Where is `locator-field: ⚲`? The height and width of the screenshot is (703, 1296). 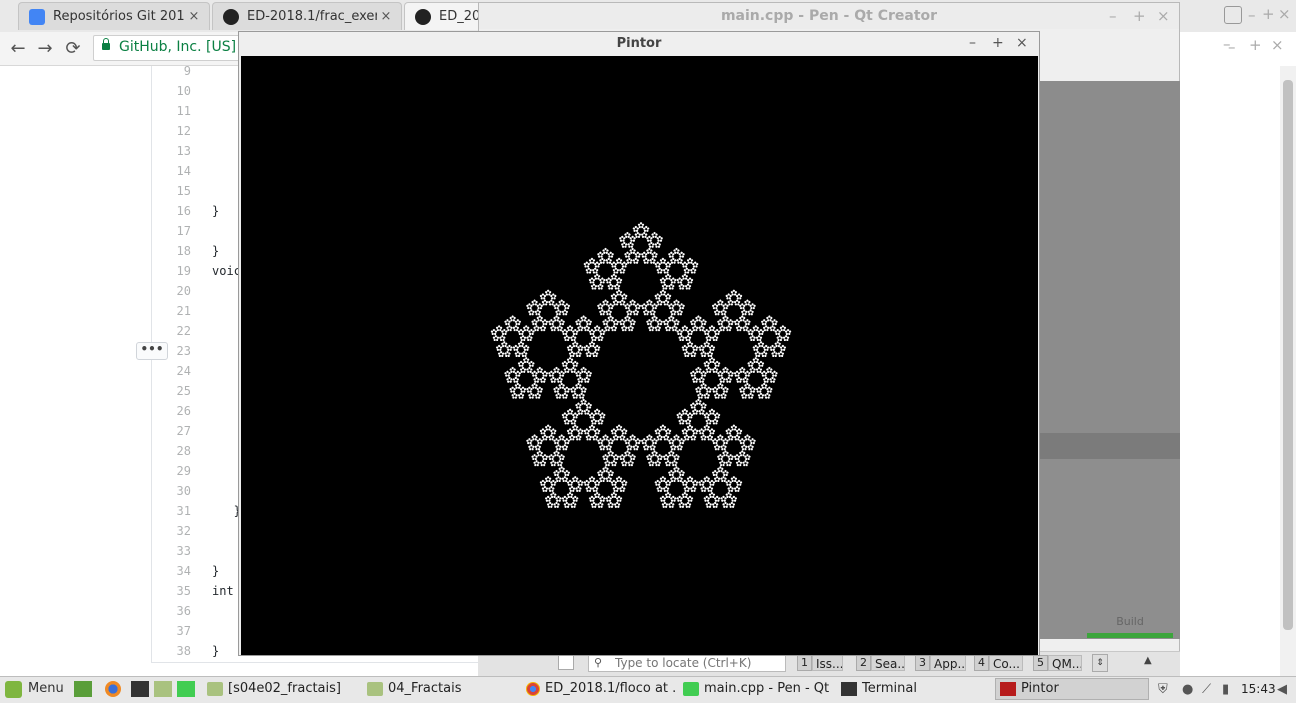
locator-field: ⚲ is located at coordinates (687, 663).